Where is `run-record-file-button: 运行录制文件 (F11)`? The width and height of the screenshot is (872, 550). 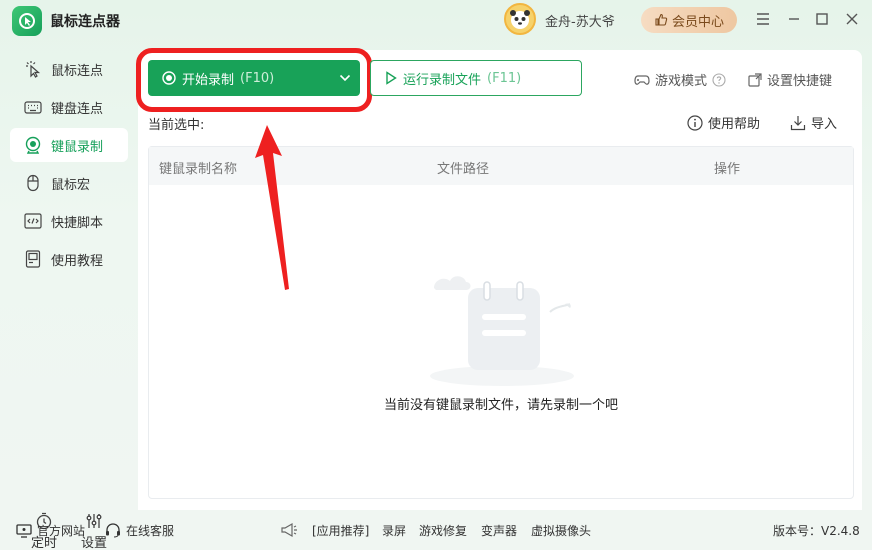
run-record-file-button: 运行录制文件 (F11) is located at coordinates (476, 78).